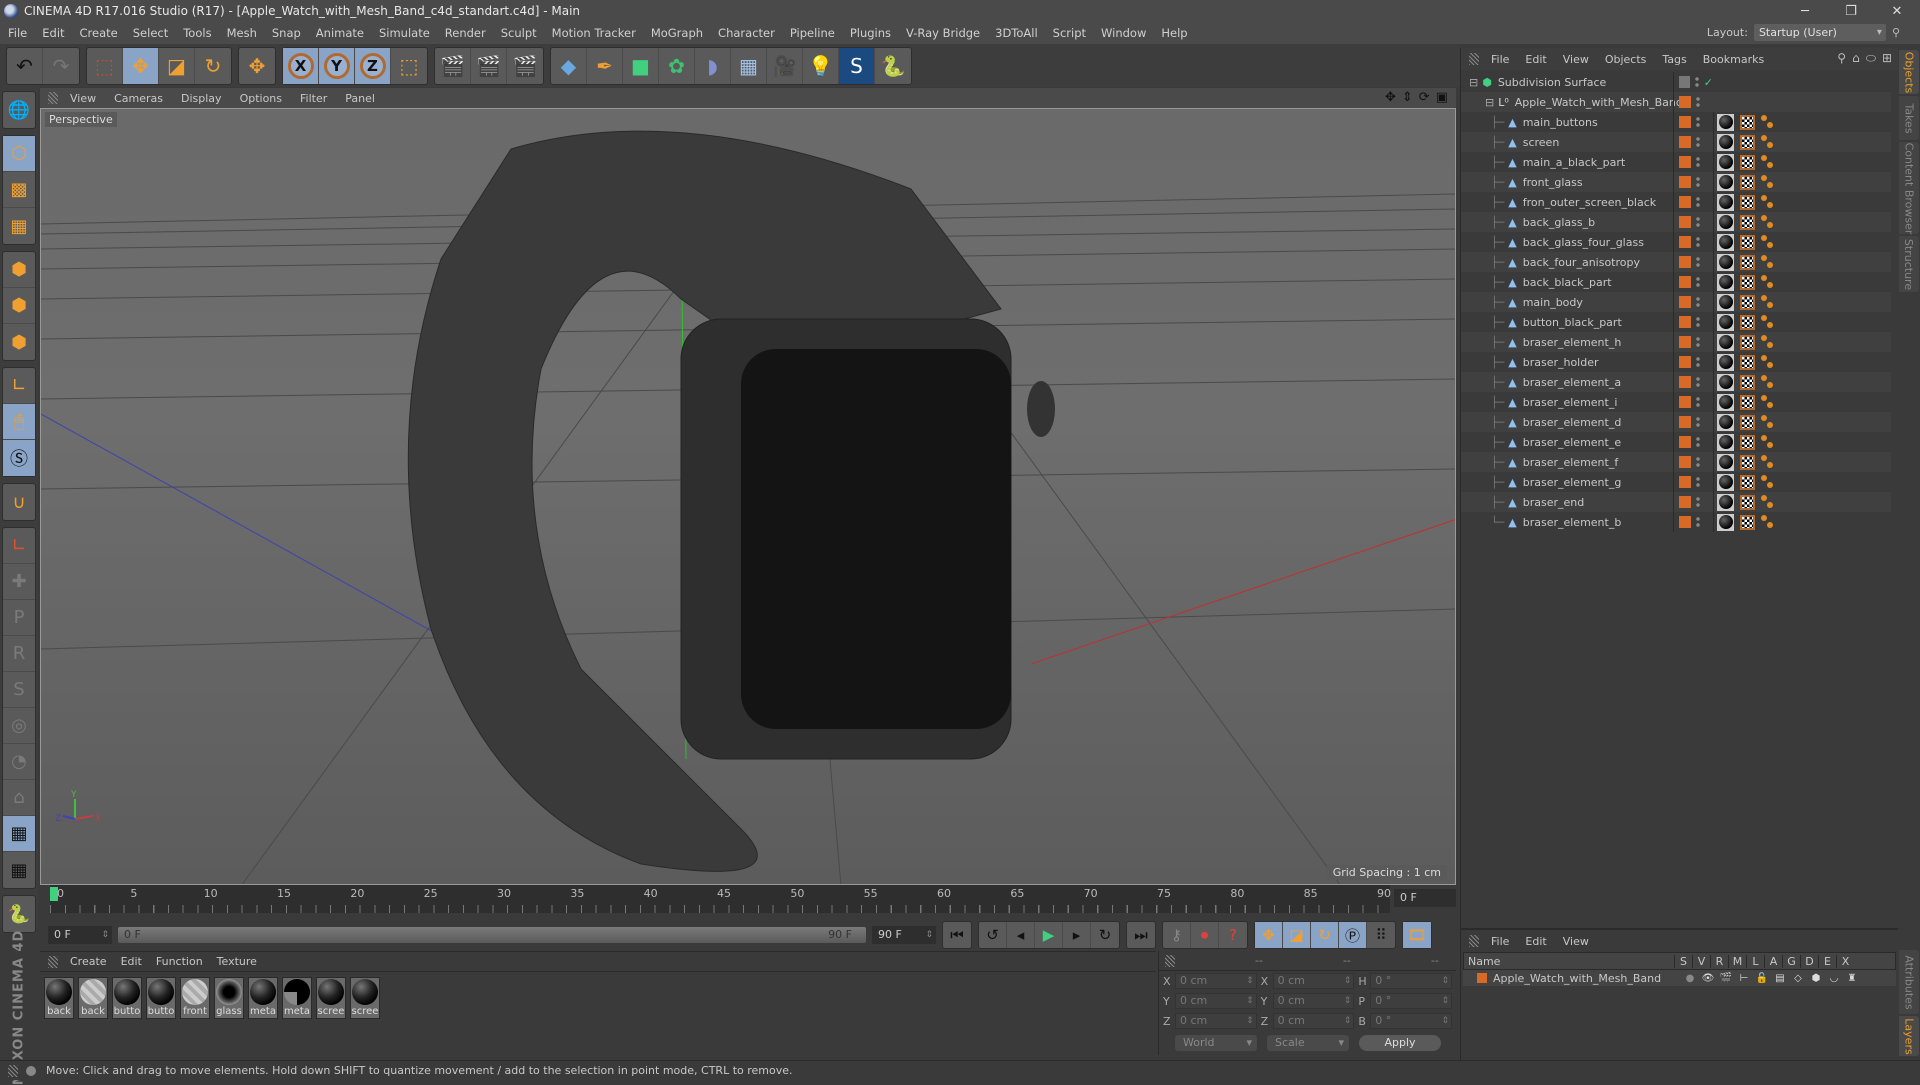  I want to click on viewport-camera-label: Perspective, so click(81, 119).